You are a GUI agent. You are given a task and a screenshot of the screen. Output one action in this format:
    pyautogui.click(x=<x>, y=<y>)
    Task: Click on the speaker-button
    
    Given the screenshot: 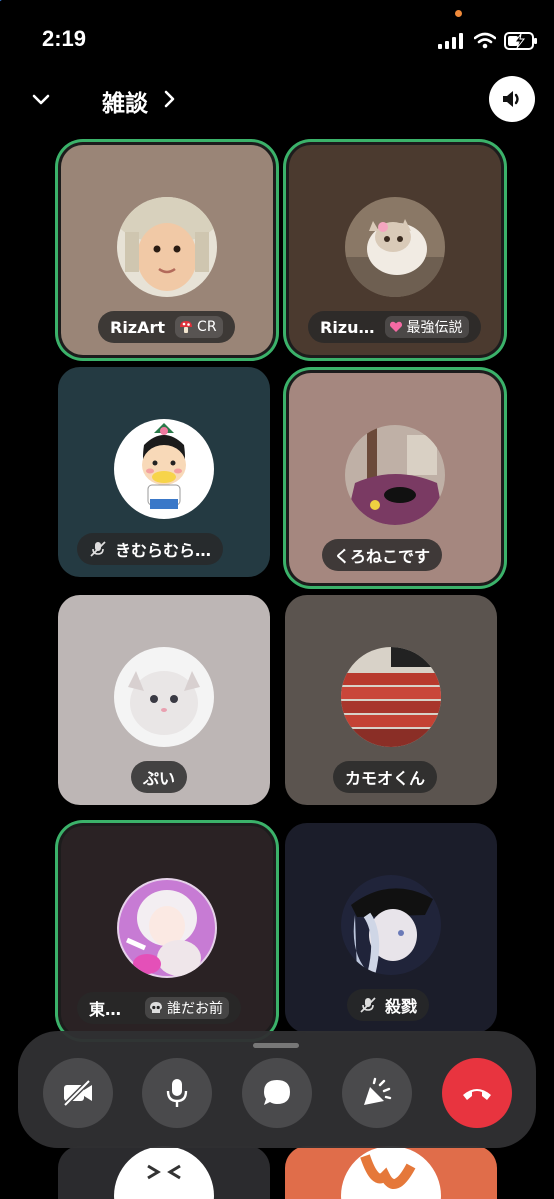 What is the action you would take?
    pyautogui.click(x=512, y=99)
    